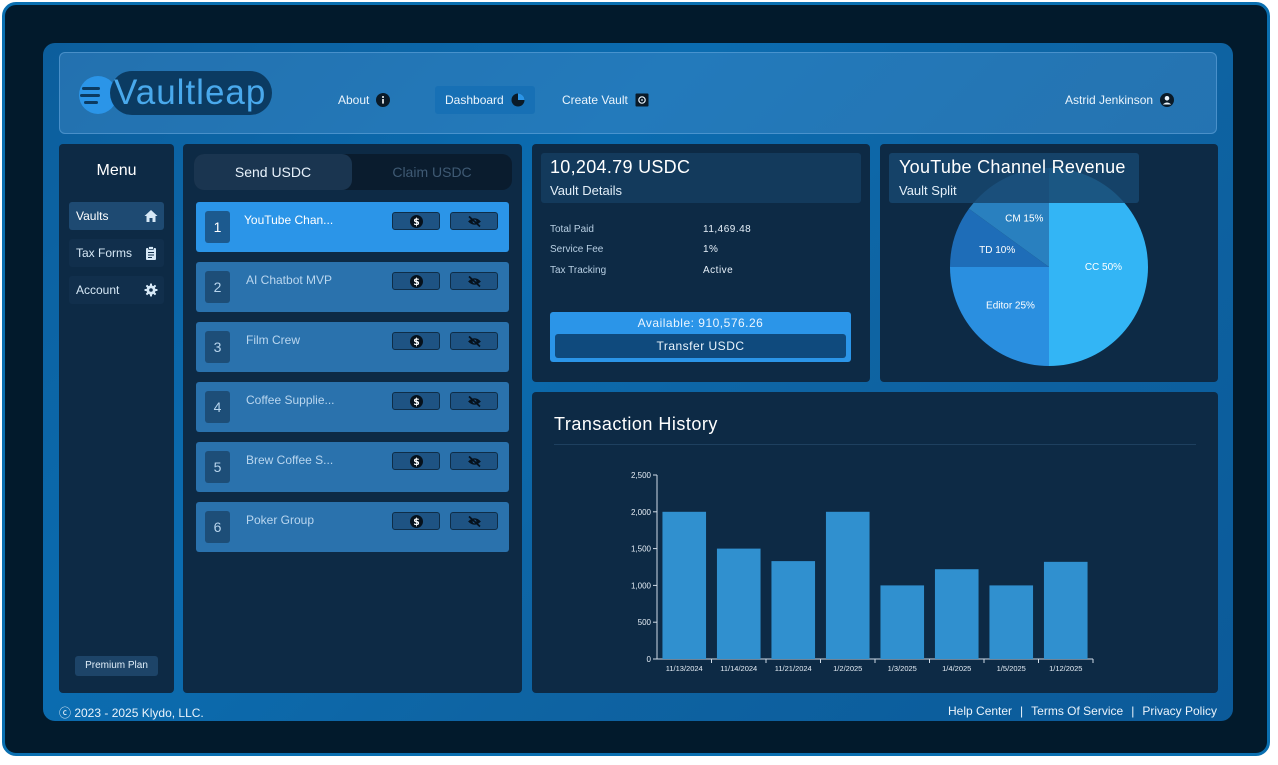 This screenshot has width=1278, height=765. Describe the element at coordinates (1120, 100) in the screenshot. I see `user-menu: Astrid Jenkinson` at that location.